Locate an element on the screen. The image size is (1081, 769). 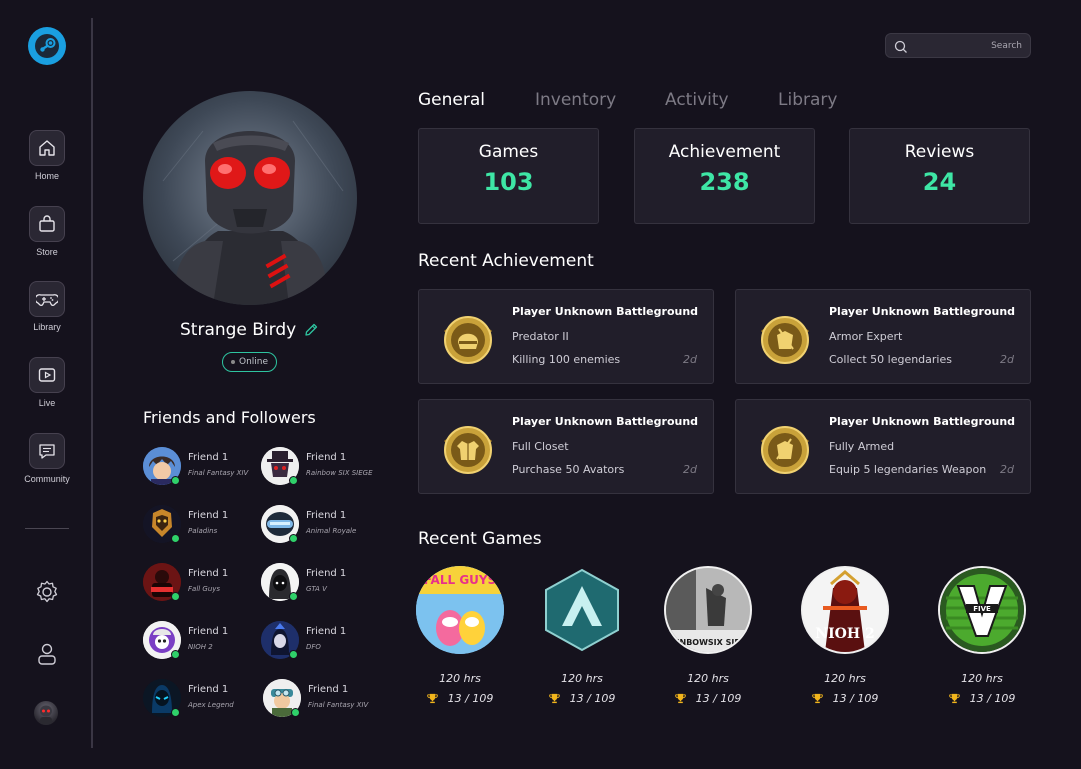
game-item: FIVE 120 hrs 13 / 109 is located at coordinates (982, 635).